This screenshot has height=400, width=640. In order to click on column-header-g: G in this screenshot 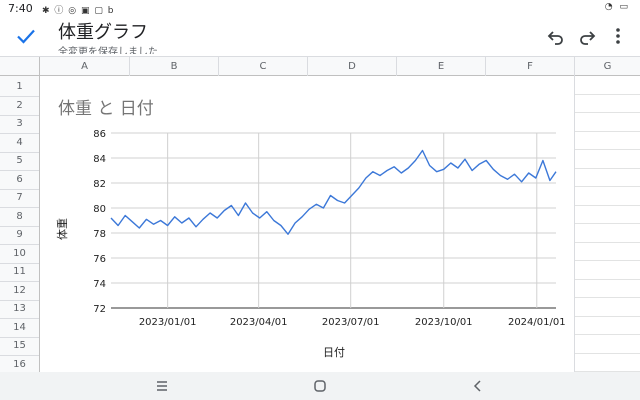, I will do `click(607, 66)`.